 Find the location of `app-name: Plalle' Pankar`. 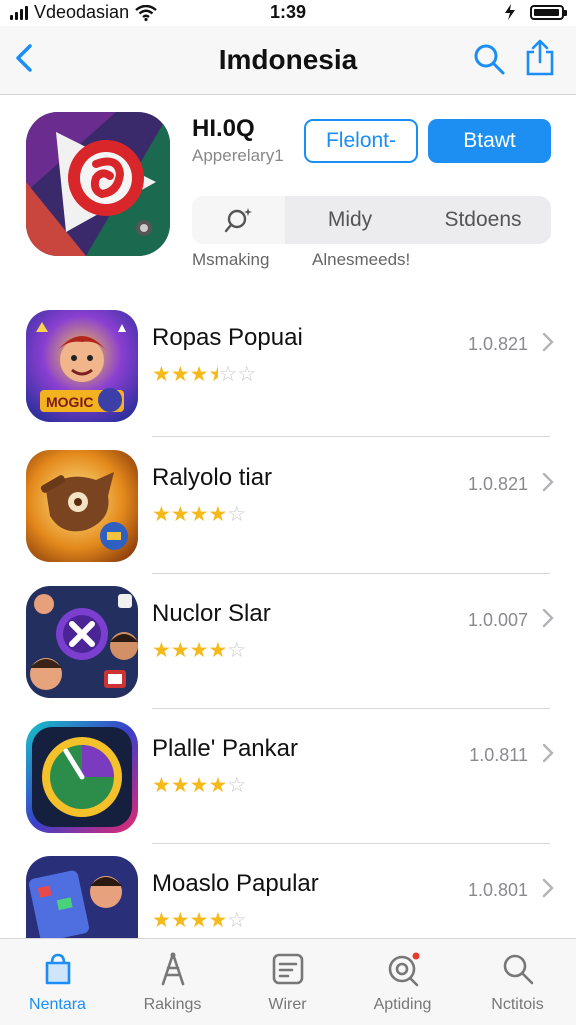

app-name: Plalle' Pankar is located at coordinates (225, 748).